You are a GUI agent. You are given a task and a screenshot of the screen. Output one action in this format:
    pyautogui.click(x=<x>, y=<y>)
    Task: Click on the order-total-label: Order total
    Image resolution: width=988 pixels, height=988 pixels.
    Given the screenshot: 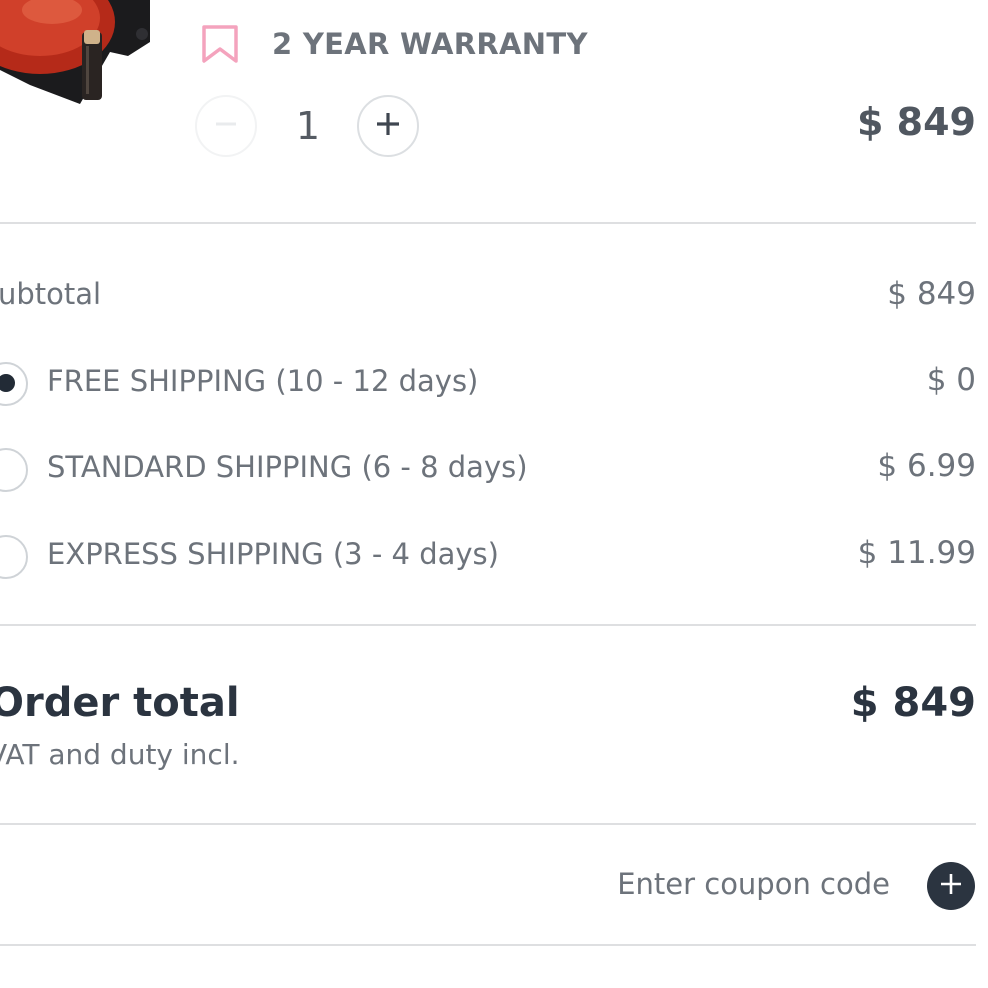 What is the action you would take?
    pyautogui.click(x=120, y=703)
    